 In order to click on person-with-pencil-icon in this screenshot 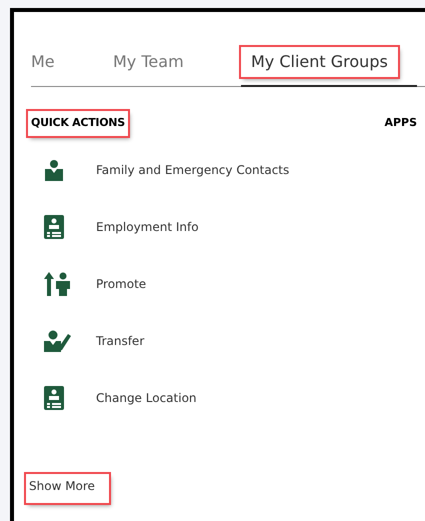, I will do `click(58, 341)`.